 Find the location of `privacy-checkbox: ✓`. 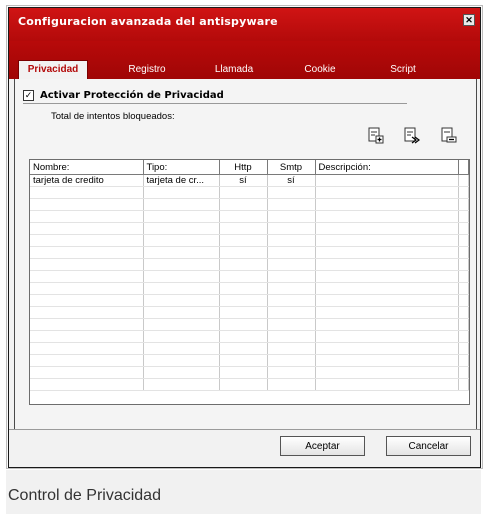

privacy-checkbox: ✓ is located at coordinates (28, 95).